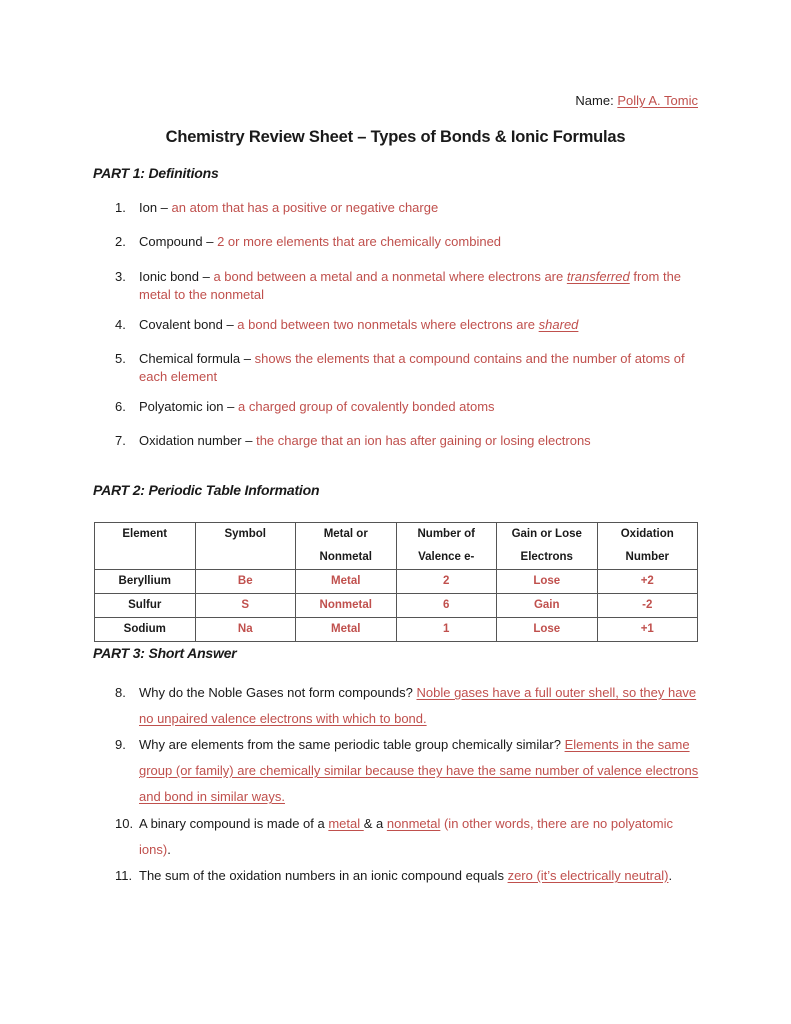  I want to click on cell-element: Sodium, so click(145, 629).